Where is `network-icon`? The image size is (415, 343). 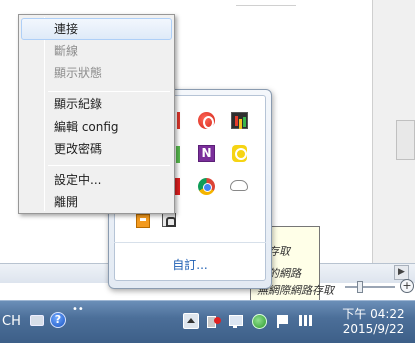 network-icon is located at coordinates (236, 321).